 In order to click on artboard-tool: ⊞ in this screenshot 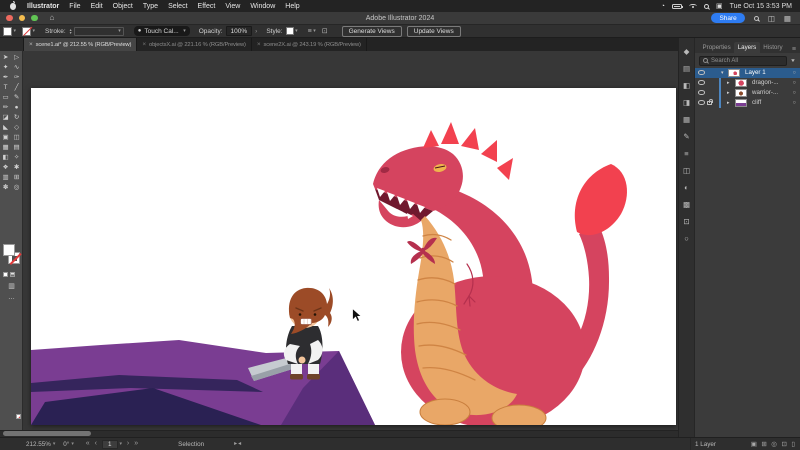, I will do `click(16, 178)`.